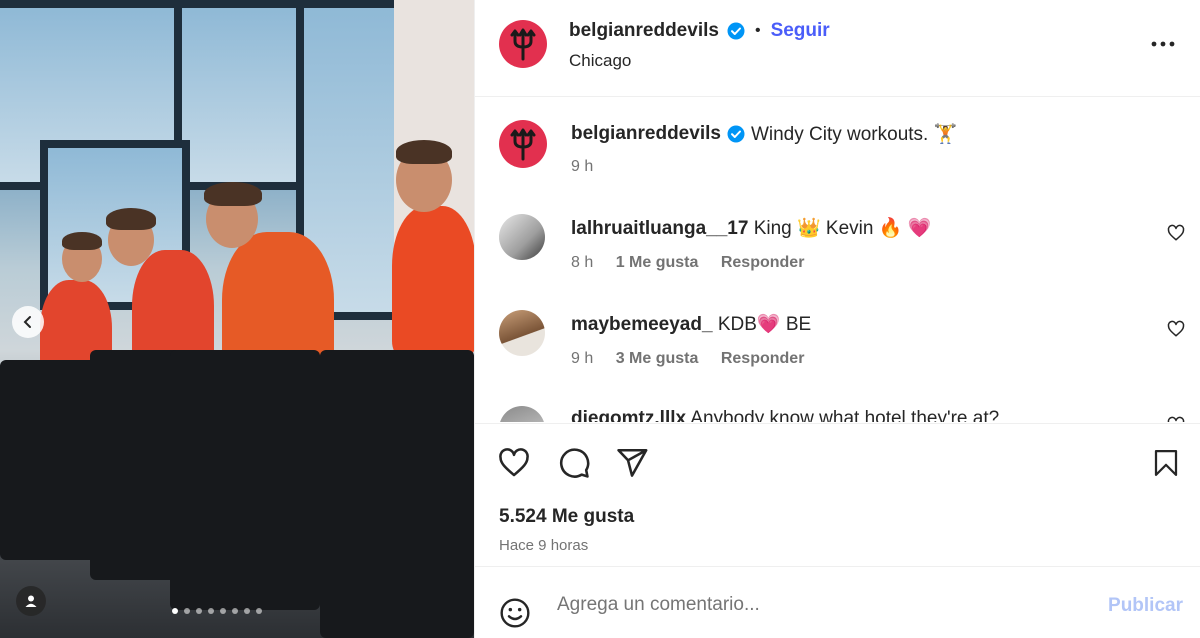 Image resolution: width=1200 pixels, height=638 pixels. I want to click on user-tags-button, so click(31, 601).